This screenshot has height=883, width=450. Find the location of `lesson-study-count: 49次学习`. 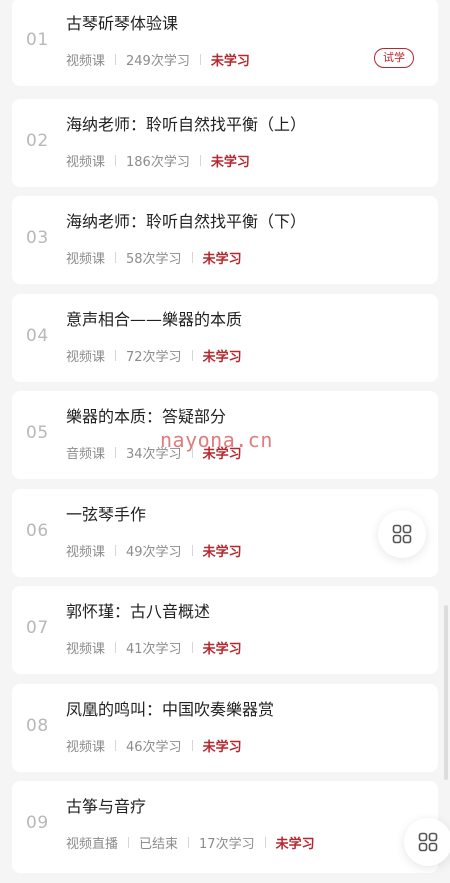

lesson-study-count: 49次学习 is located at coordinates (154, 552).